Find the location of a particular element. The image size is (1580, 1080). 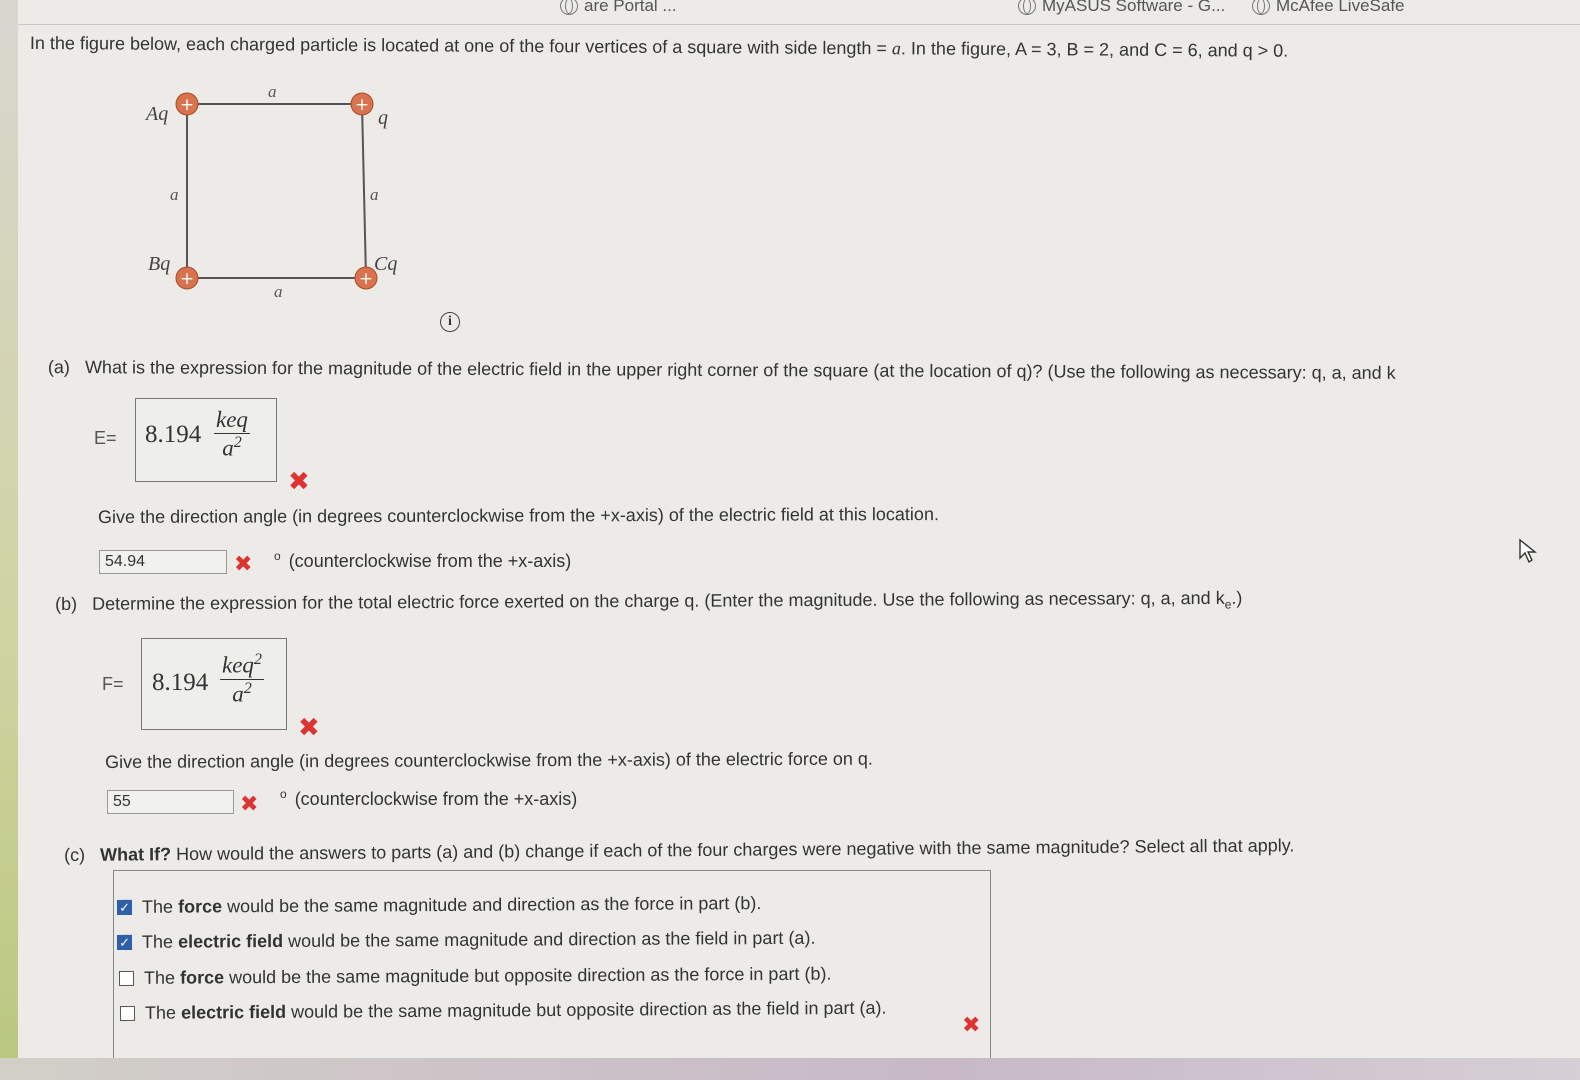

part-a-eq-label: E= is located at coordinates (105, 438).